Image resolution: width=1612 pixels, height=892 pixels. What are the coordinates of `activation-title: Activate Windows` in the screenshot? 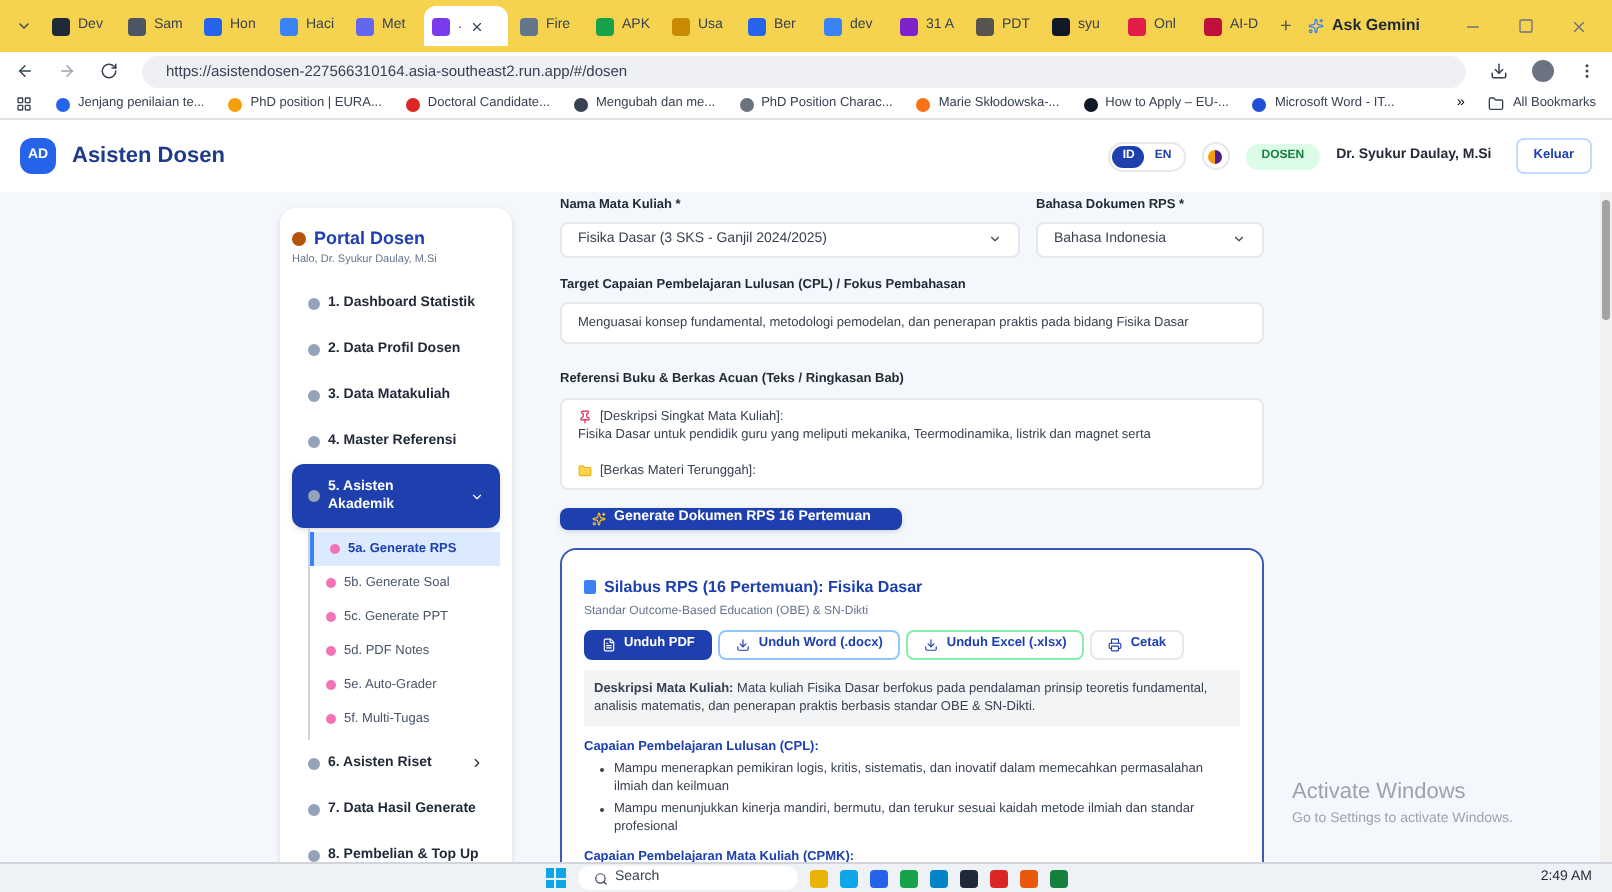 It's located at (1380, 793).